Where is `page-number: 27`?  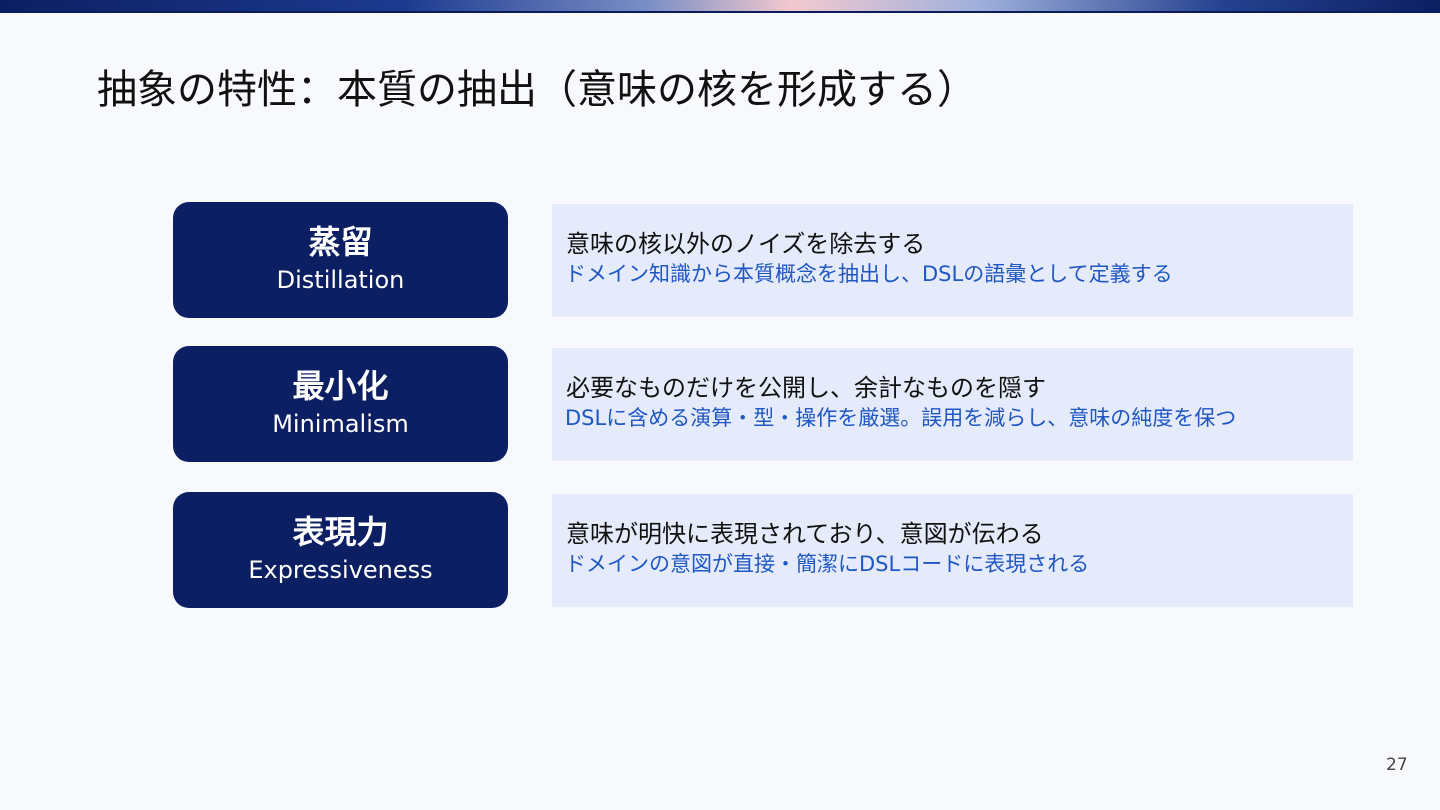
page-number: 27 is located at coordinates (1397, 765).